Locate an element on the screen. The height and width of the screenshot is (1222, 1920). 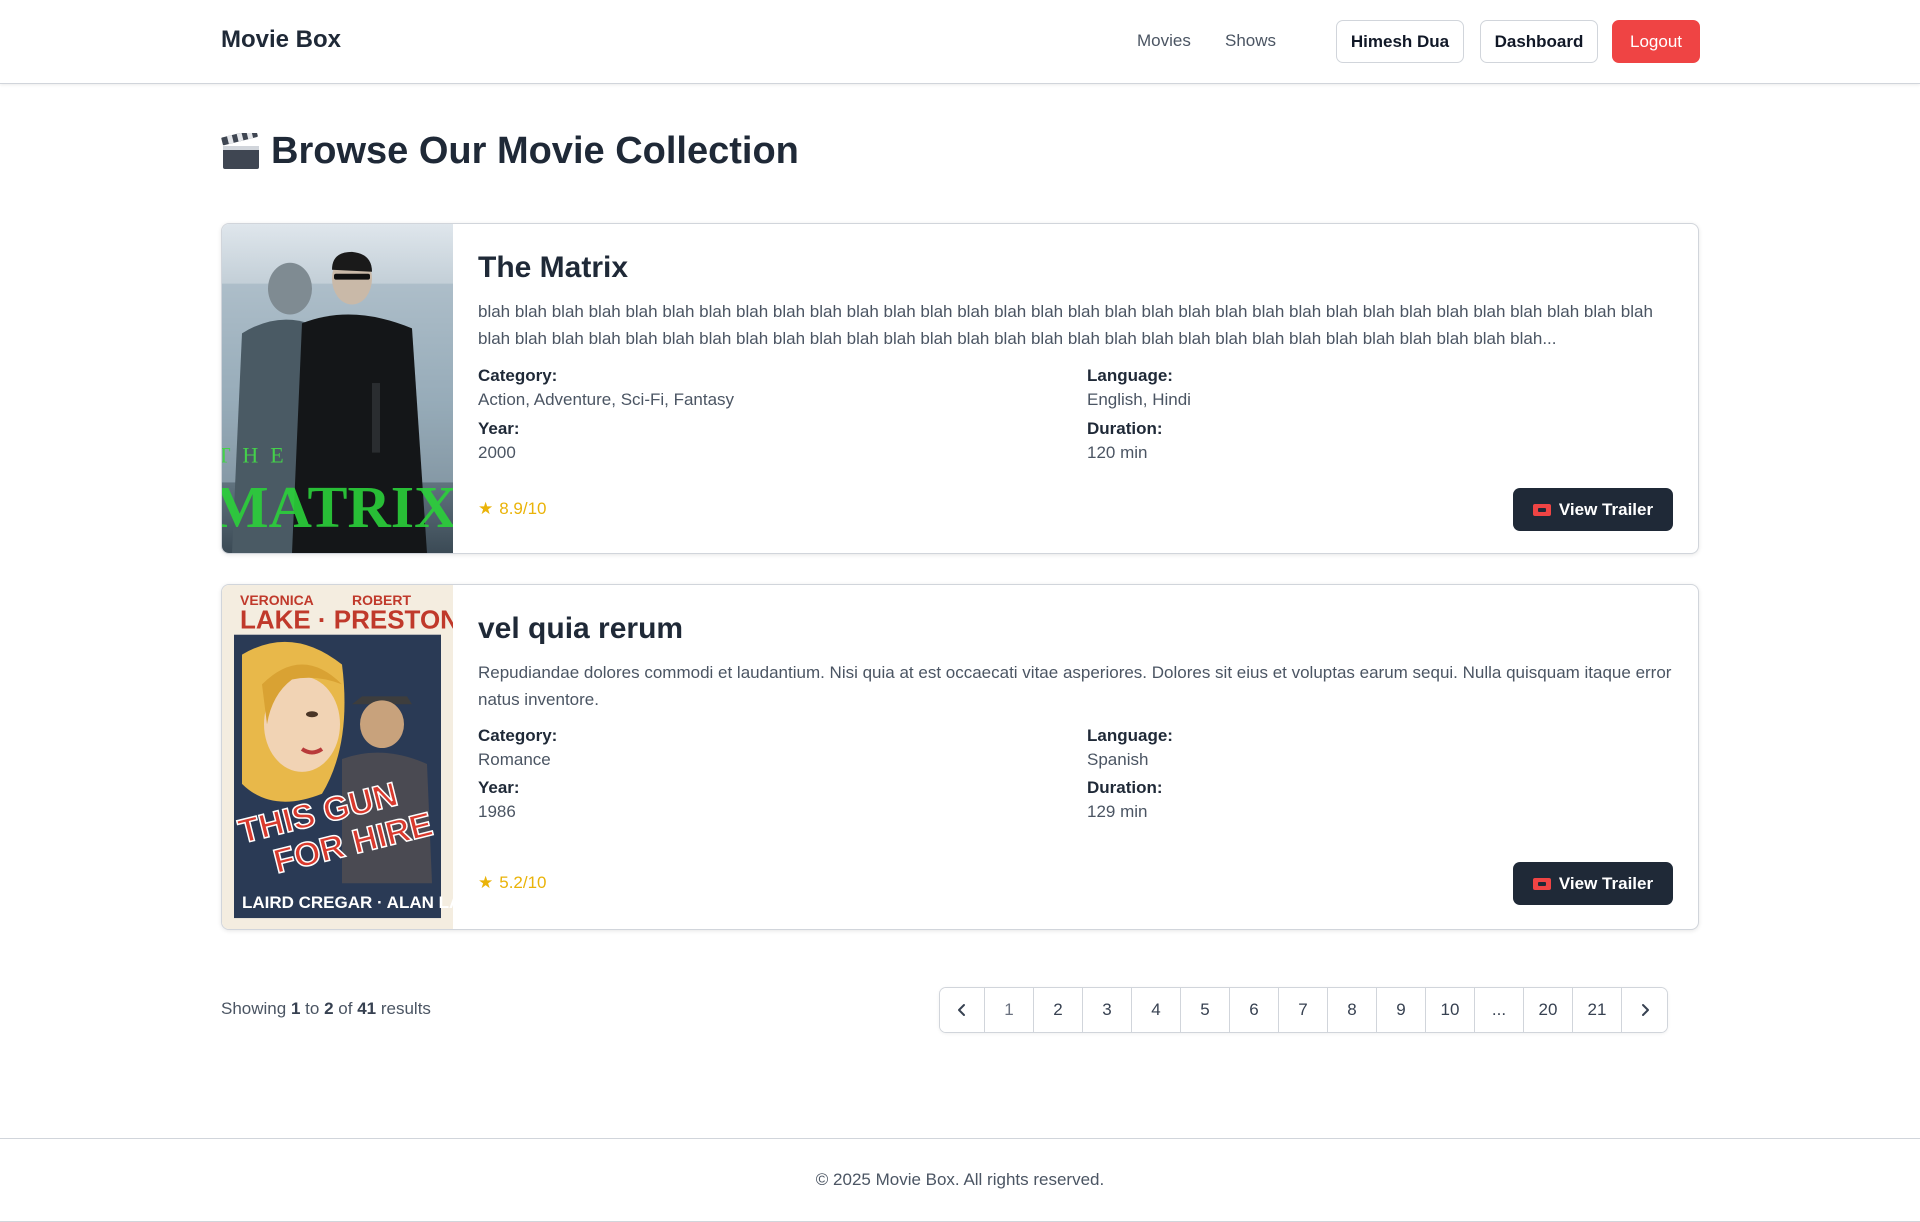
page-title: Browse Our Movie Collection is located at coordinates (510, 150).